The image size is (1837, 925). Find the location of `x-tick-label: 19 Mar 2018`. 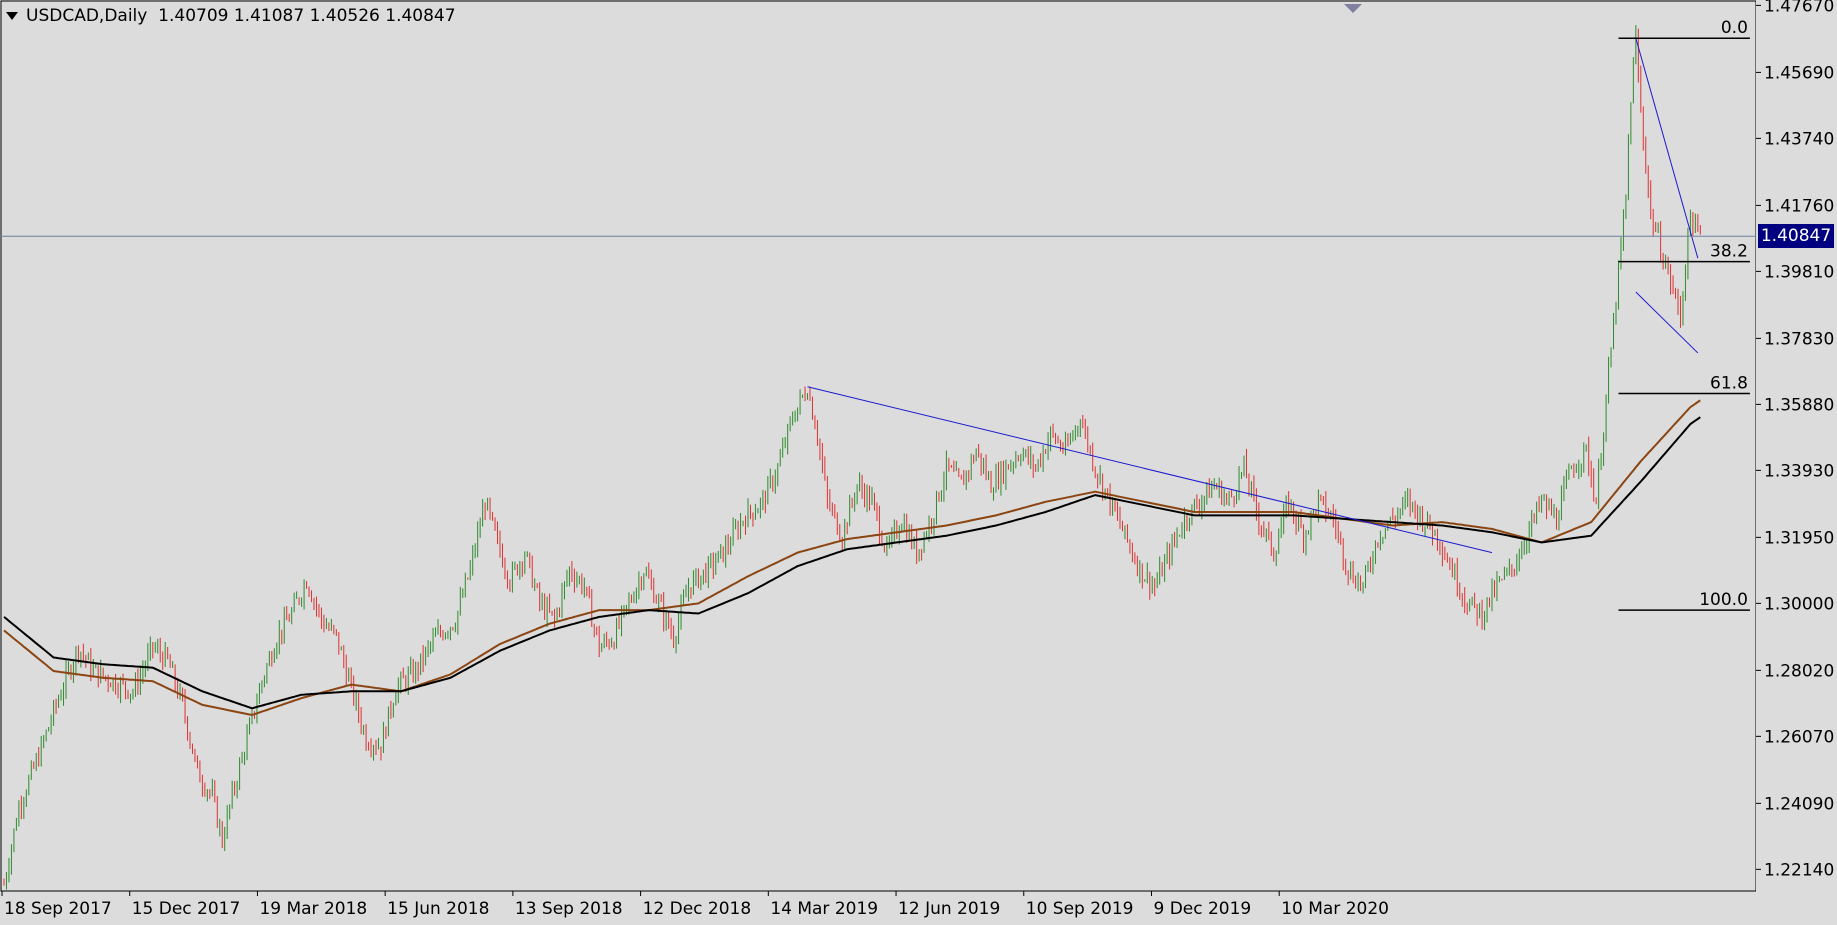

x-tick-label: 19 Mar 2018 is located at coordinates (313, 909).